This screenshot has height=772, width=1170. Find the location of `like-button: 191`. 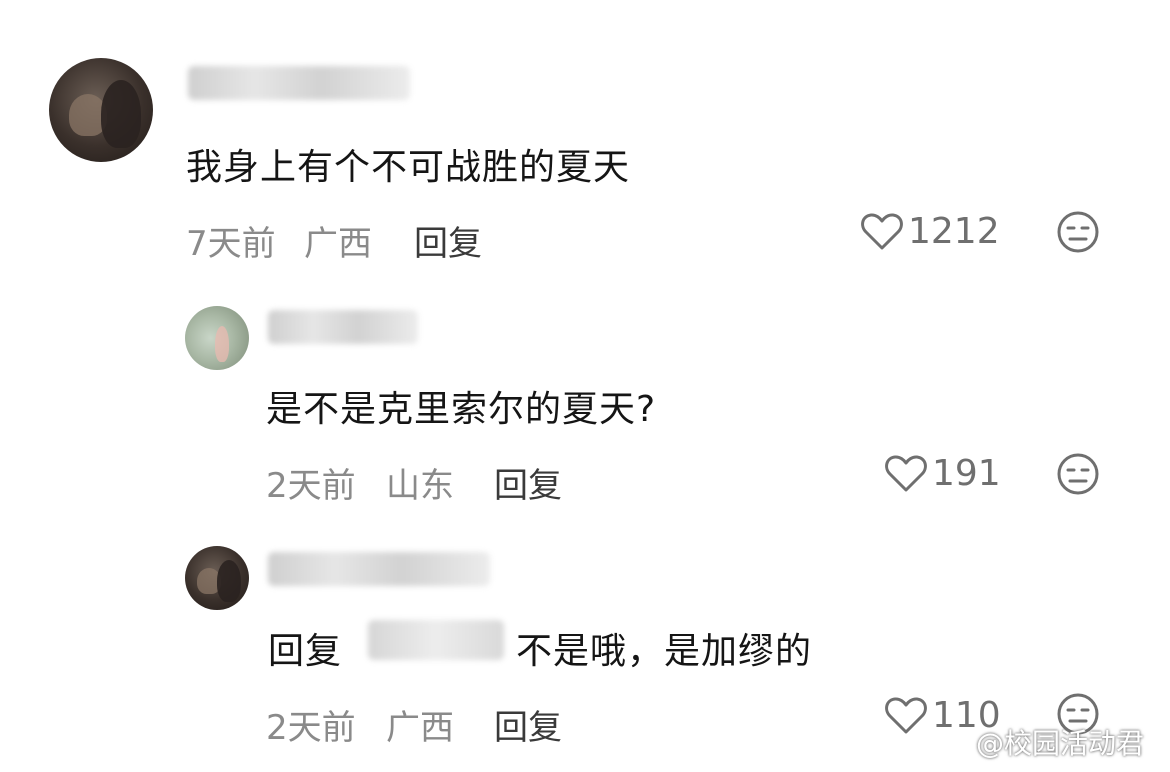

like-button: 191 is located at coordinates (942, 473).